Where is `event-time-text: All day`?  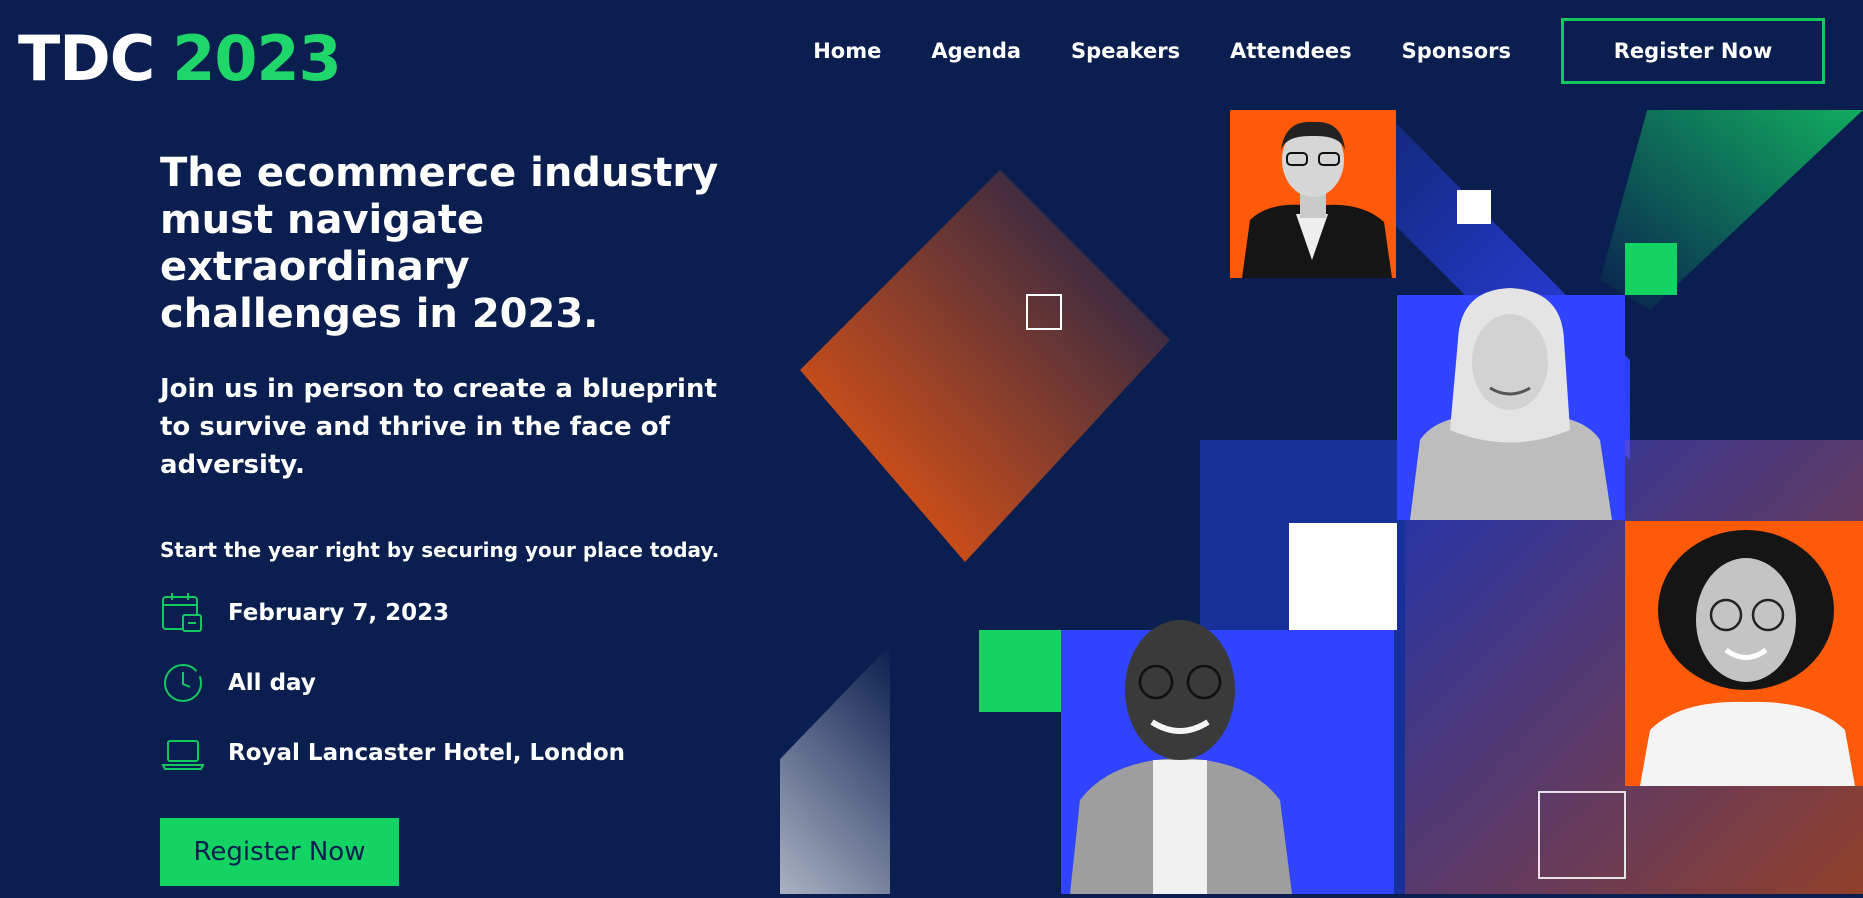
event-time-text: All day is located at coordinates (272, 683).